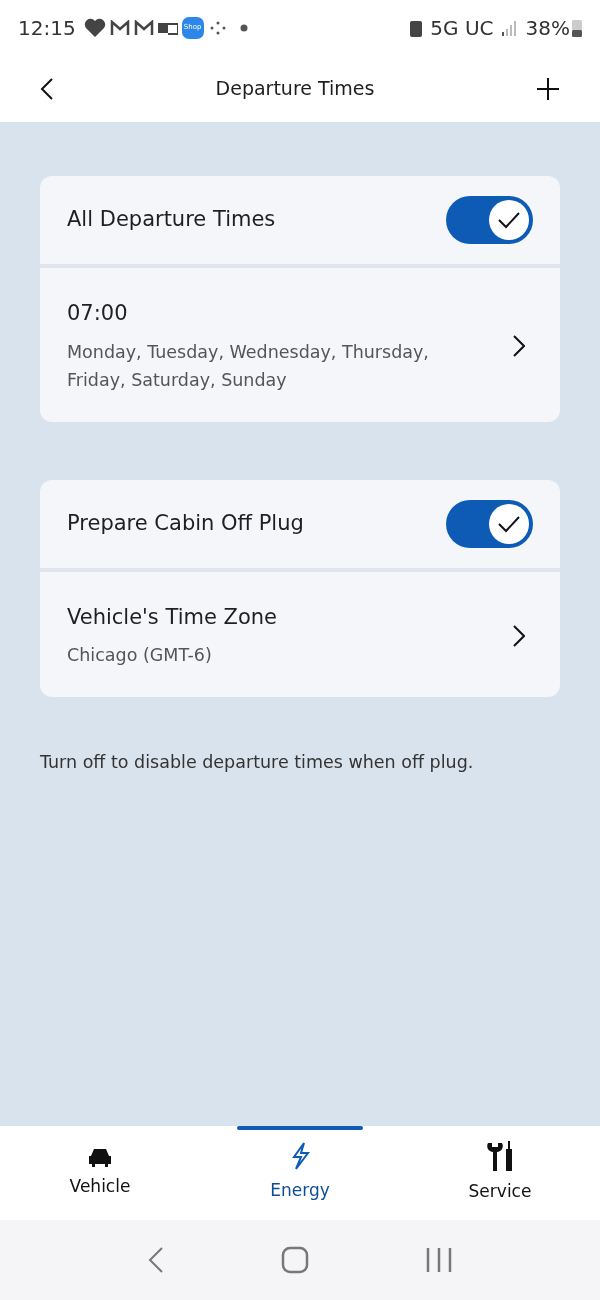  I want to click on car-icon, so click(100, 1157).